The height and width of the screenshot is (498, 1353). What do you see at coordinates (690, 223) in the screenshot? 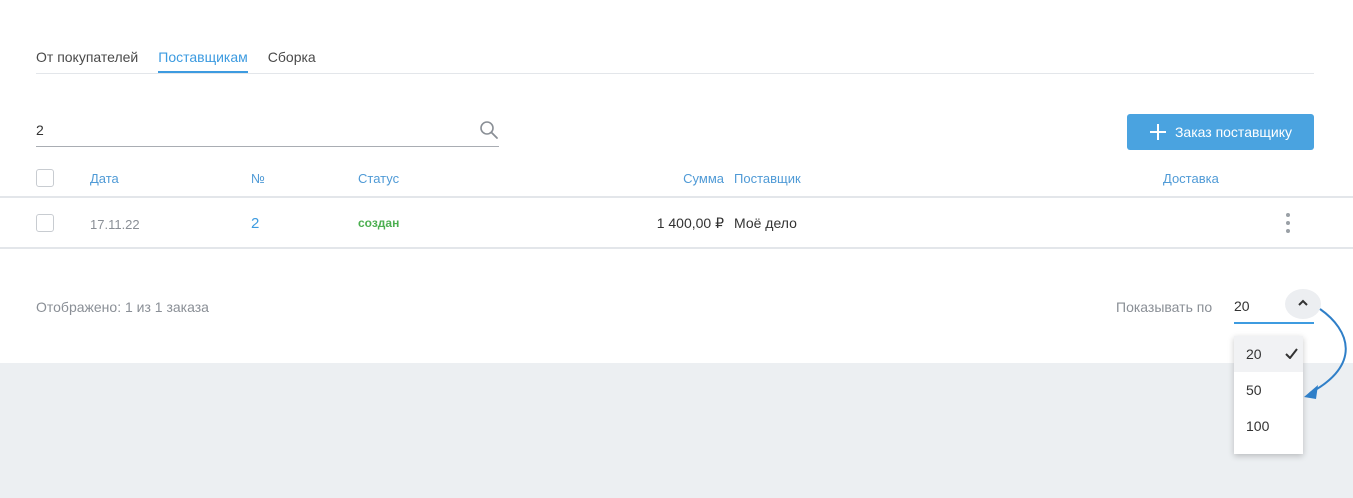
I see `row-sum: 1 400,00 ₽` at bounding box center [690, 223].